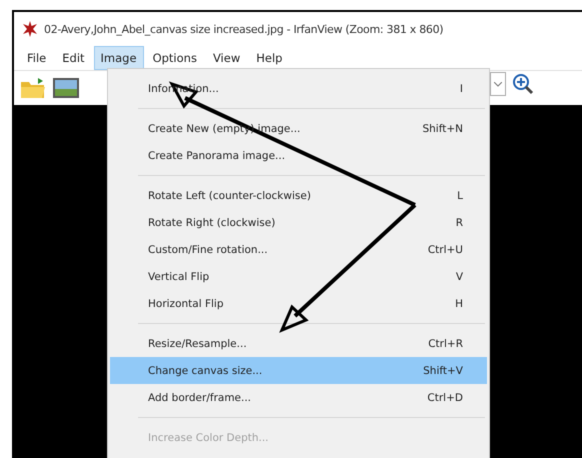  I want to click on menu-item: Edit, so click(73, 58).